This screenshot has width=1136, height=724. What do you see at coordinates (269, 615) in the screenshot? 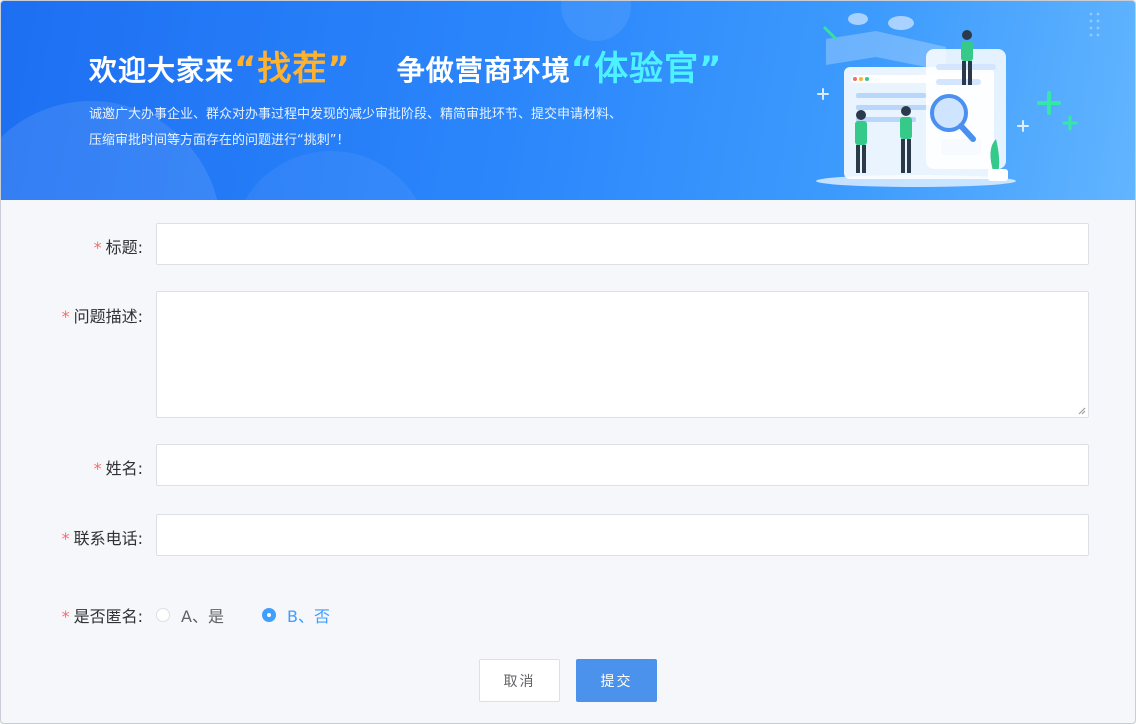
I see `radio-checked-icon` at bounding box center [269, 615].